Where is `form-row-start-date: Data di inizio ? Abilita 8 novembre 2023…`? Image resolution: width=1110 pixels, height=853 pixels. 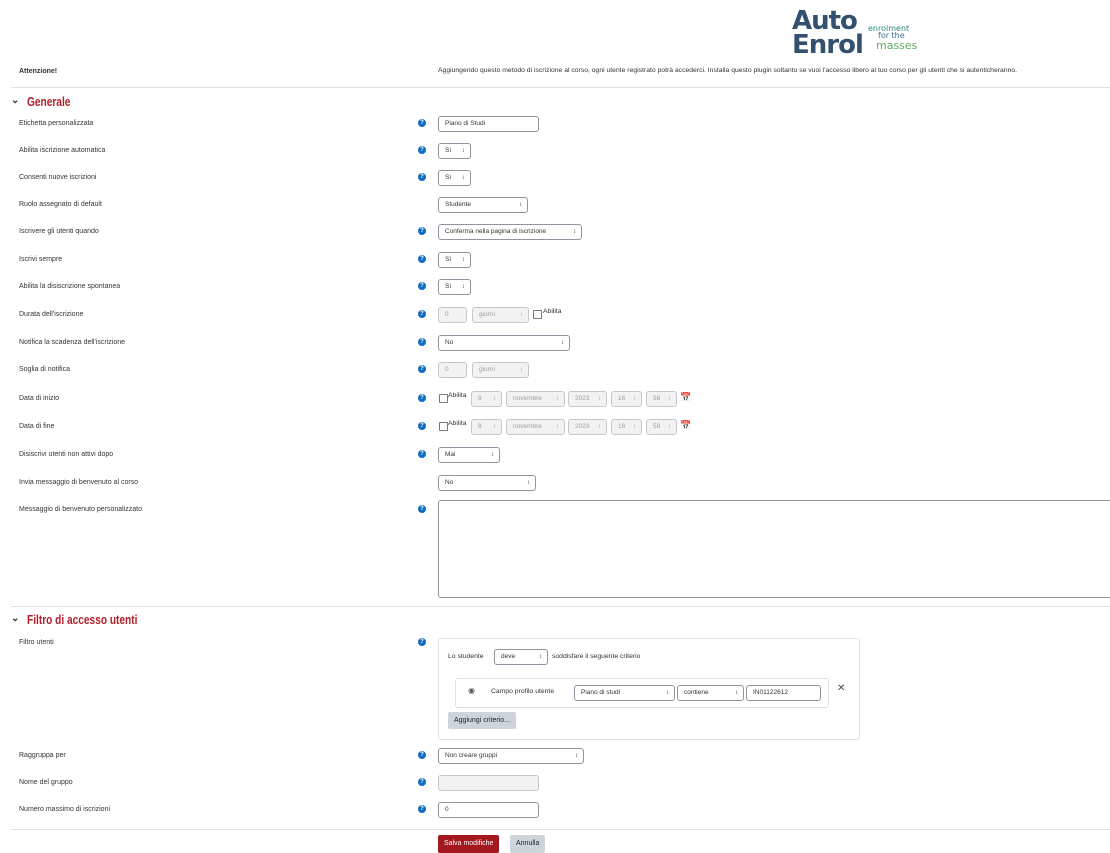
form-row-start-date: Data di inizio ? Abilita 8 novembre 2023… is located at coordinates (555, 403).